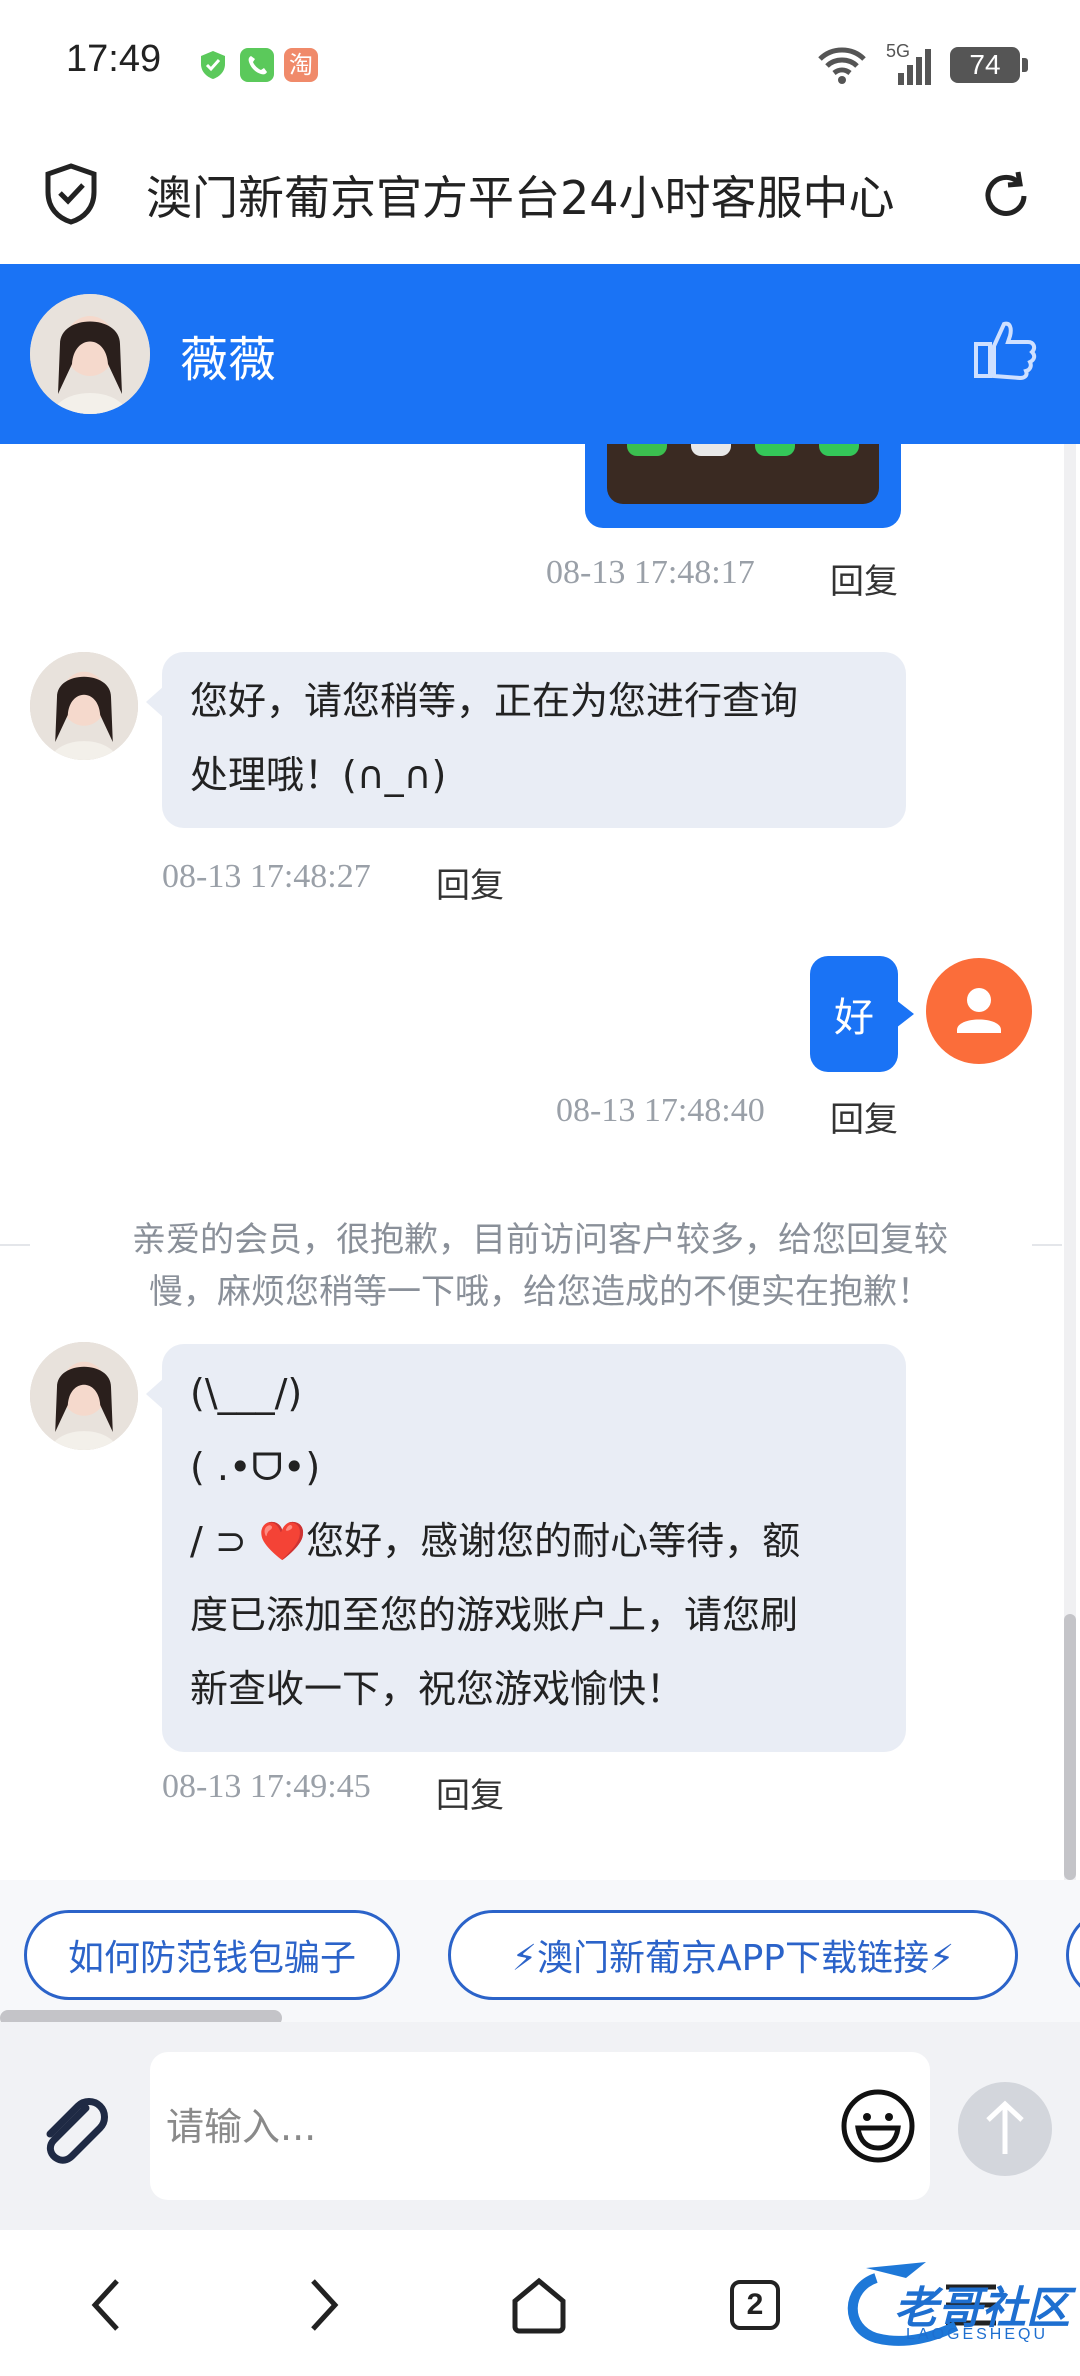 The height and width of the screenshot is (2376, 1080). Describe the element at coordinates (909, 63) in the screenshot. I see `signal-icon: 5G` at that location.